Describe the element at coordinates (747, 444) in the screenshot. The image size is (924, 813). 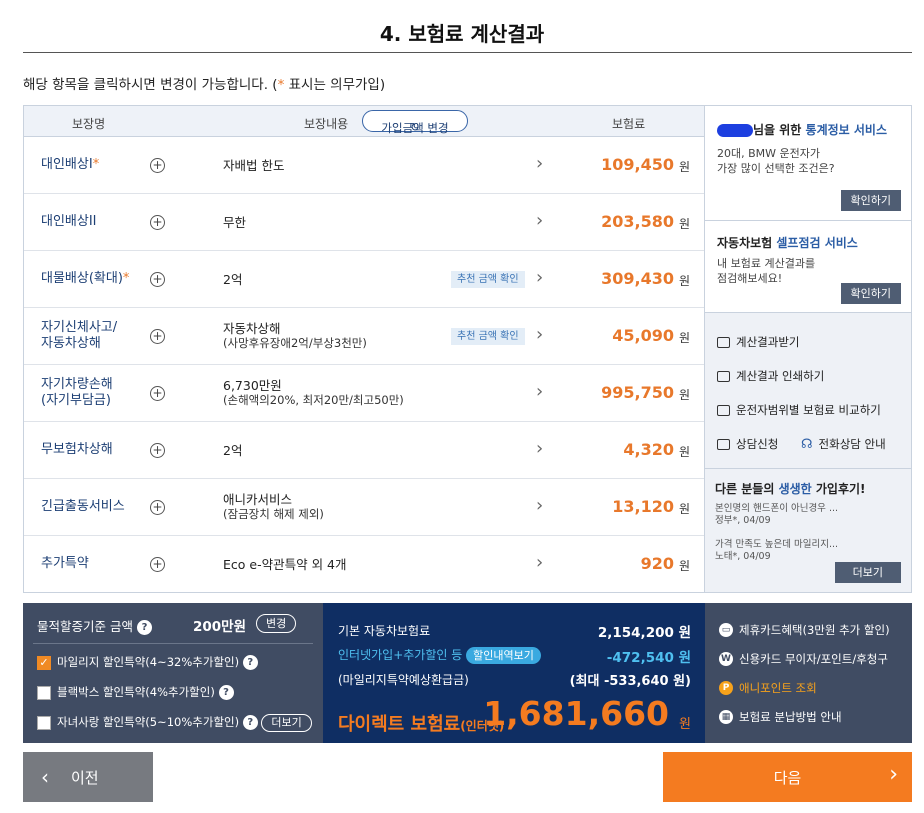
I see `consult-request-link: 상담신청` at that location.